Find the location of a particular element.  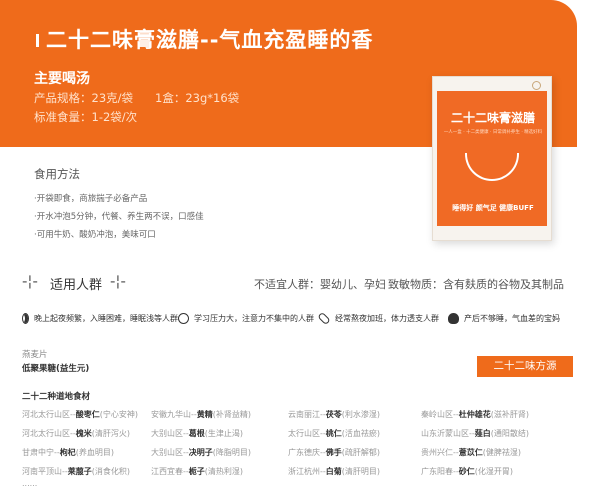

herb-item: 安徽九华山--黄精(补肾益精) is located at coordinates (219, 414).